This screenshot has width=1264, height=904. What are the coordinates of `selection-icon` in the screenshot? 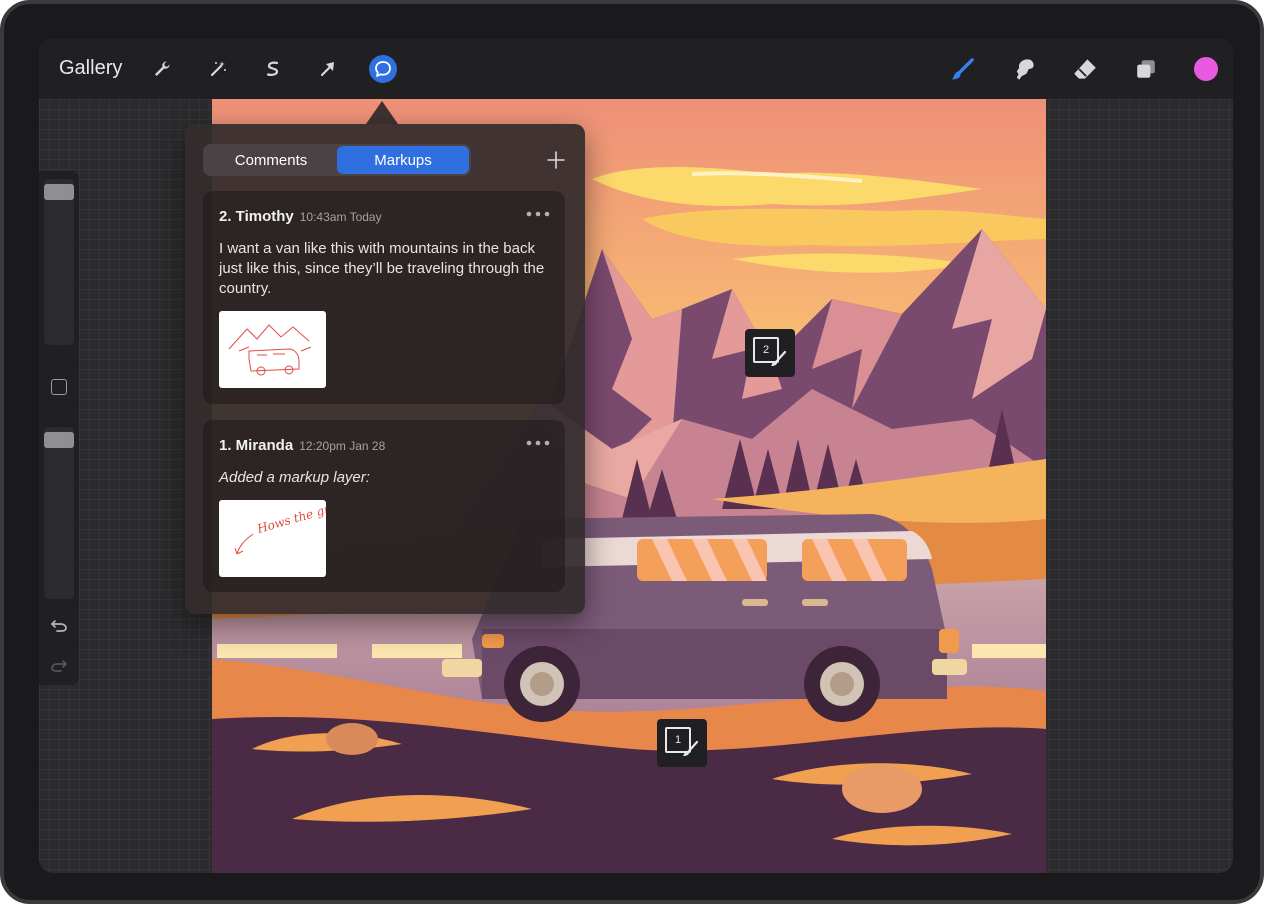 It's located at (272, 68).